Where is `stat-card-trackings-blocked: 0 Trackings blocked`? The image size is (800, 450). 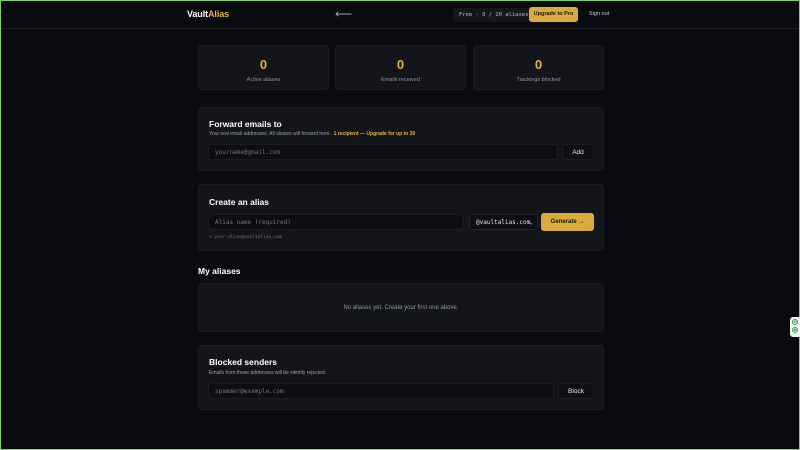 stat-card-trackings-blocked: 0 Trackings blocked is located at coordinates (538, 67).